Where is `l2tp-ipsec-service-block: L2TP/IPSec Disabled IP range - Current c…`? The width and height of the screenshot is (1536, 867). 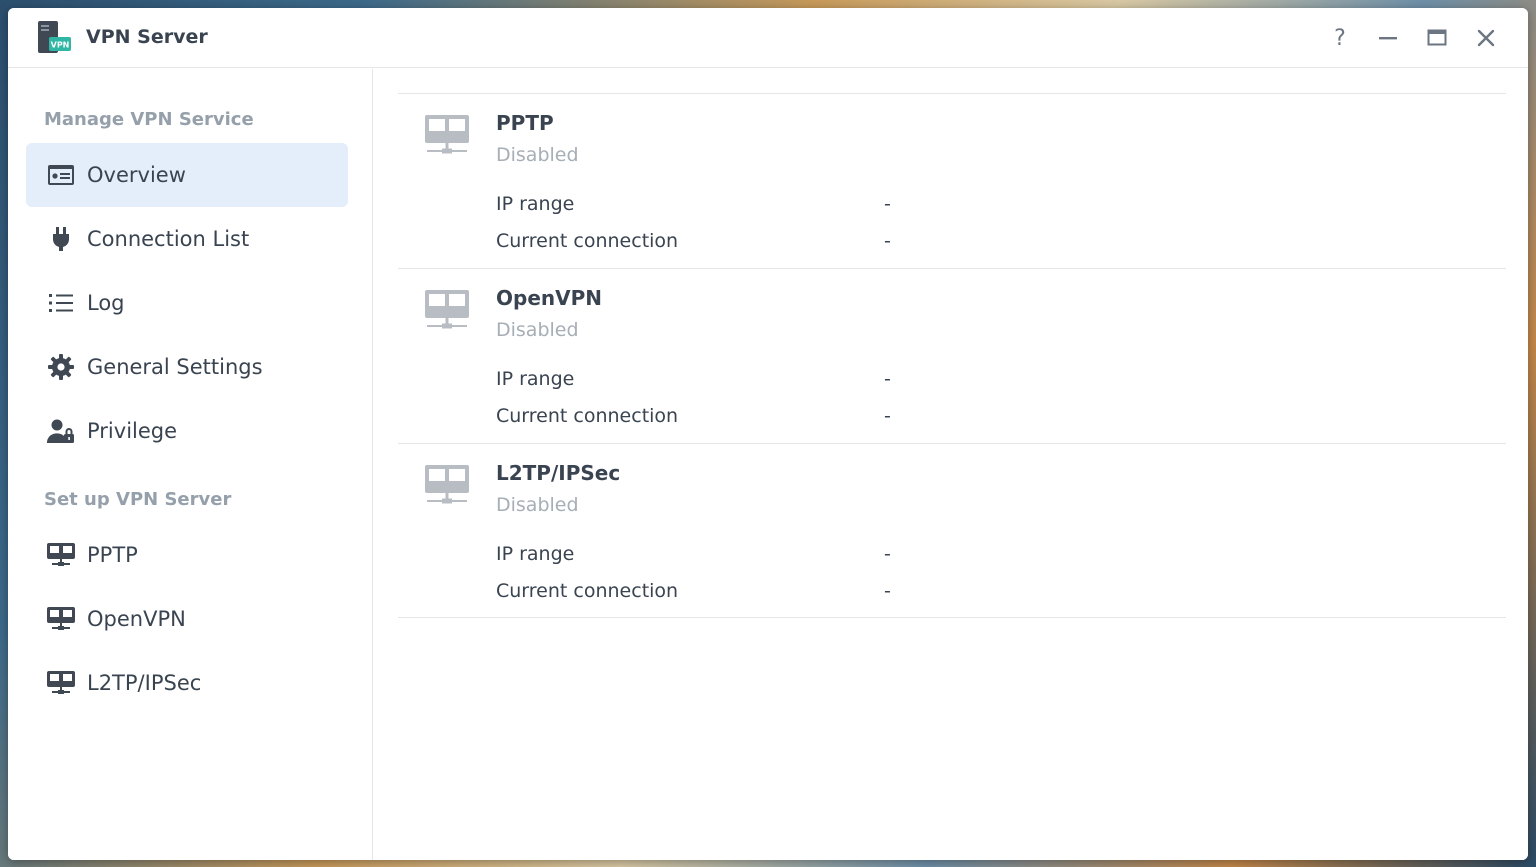 l2tp-ipsec-service-block: L2TP/IPSec Disabled IP range - Current c… is located at coordinates (952, 530).